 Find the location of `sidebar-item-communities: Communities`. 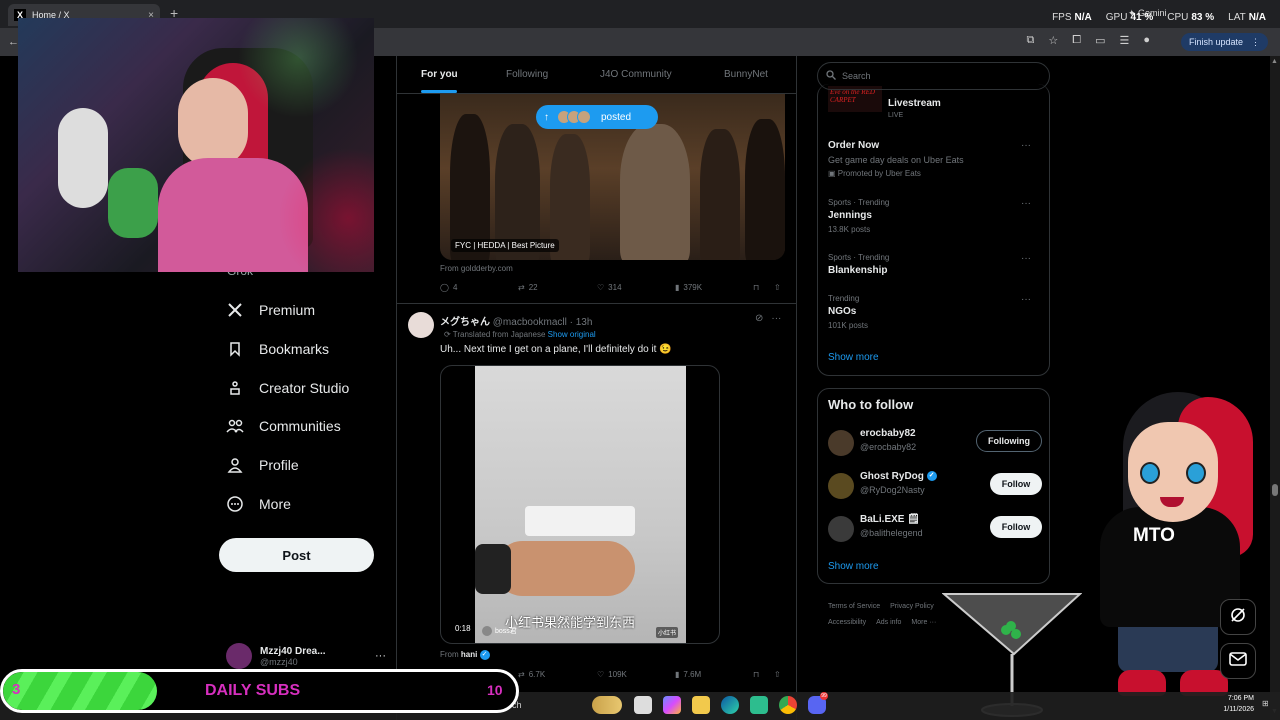

sidebar-item-communities: Communities is located at coordinates (283, 426).